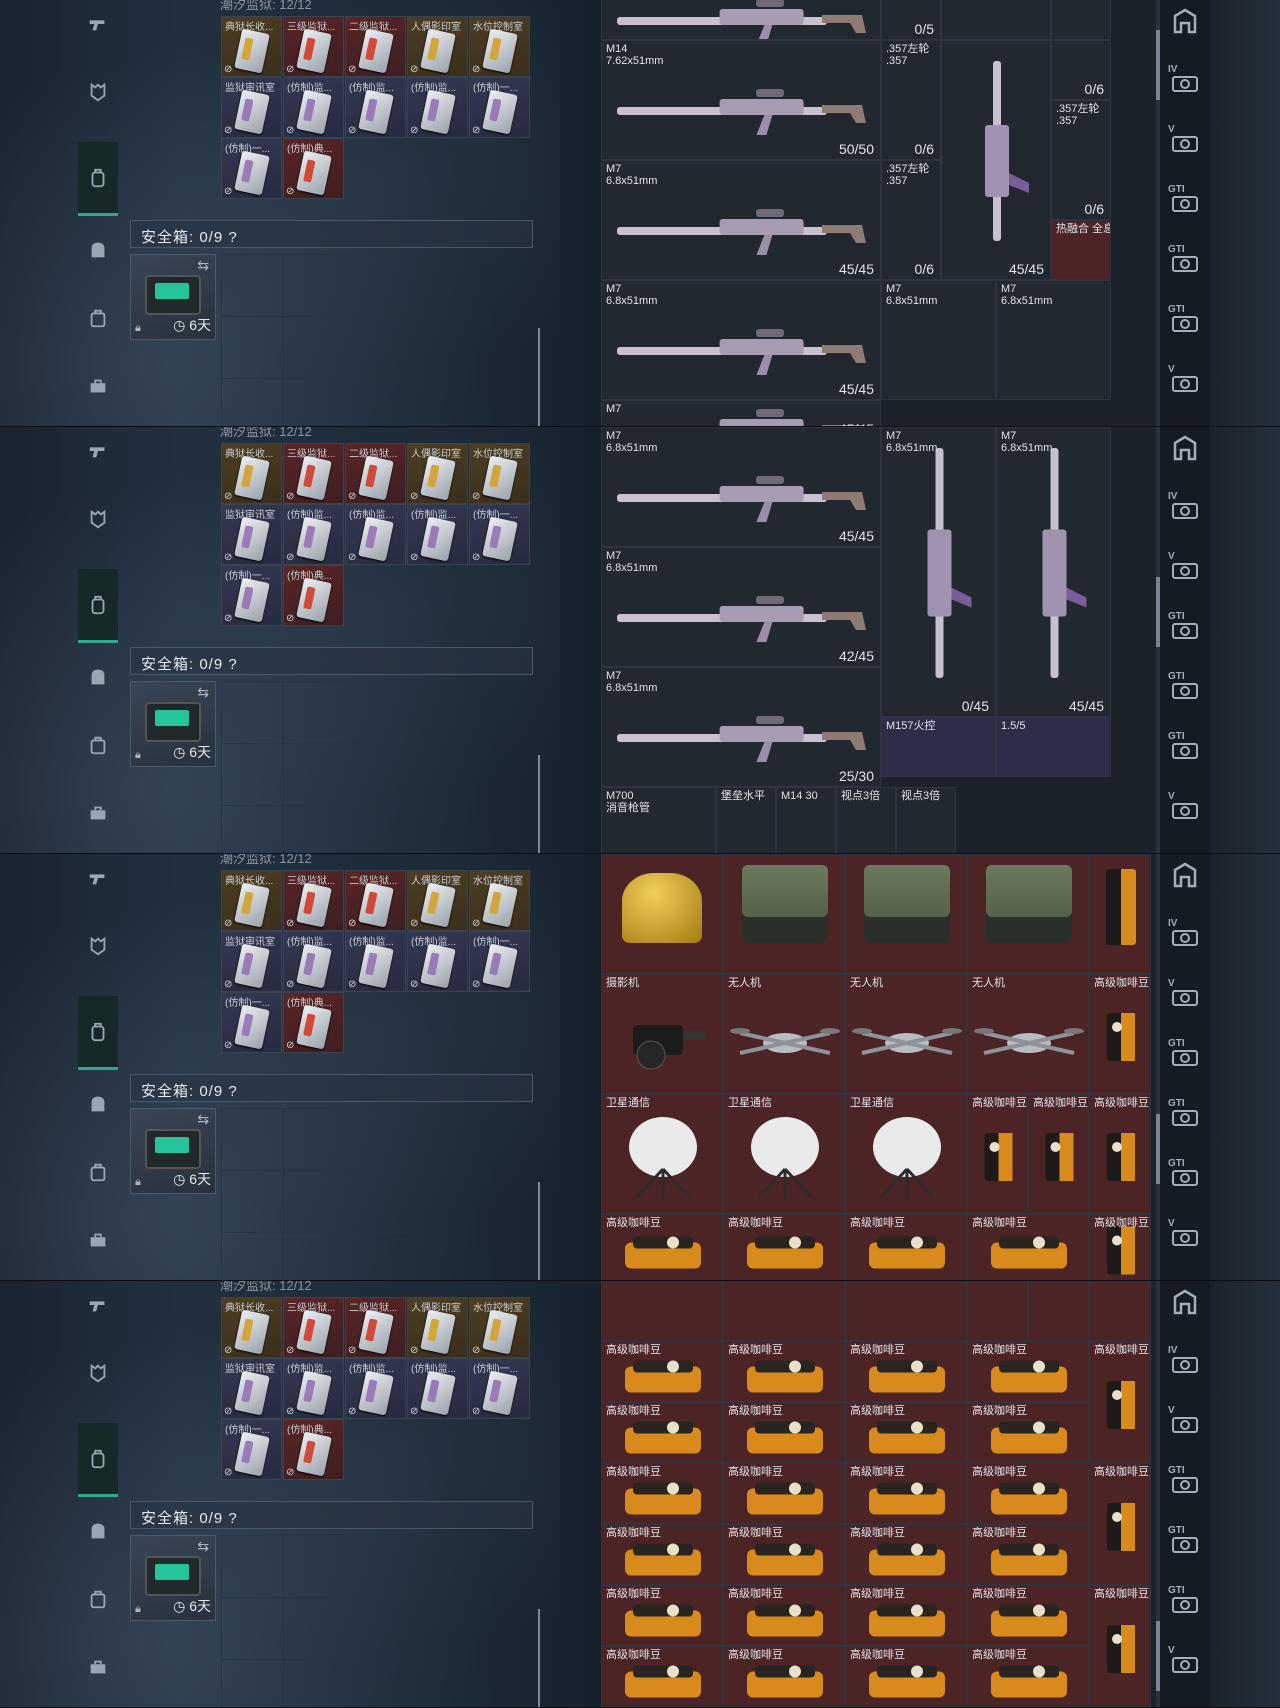 Image resolution: width=1280 pixels, height=1708 pixels. I want to click on stash-item: M7 6.8x51mm, so click(1053, 340).